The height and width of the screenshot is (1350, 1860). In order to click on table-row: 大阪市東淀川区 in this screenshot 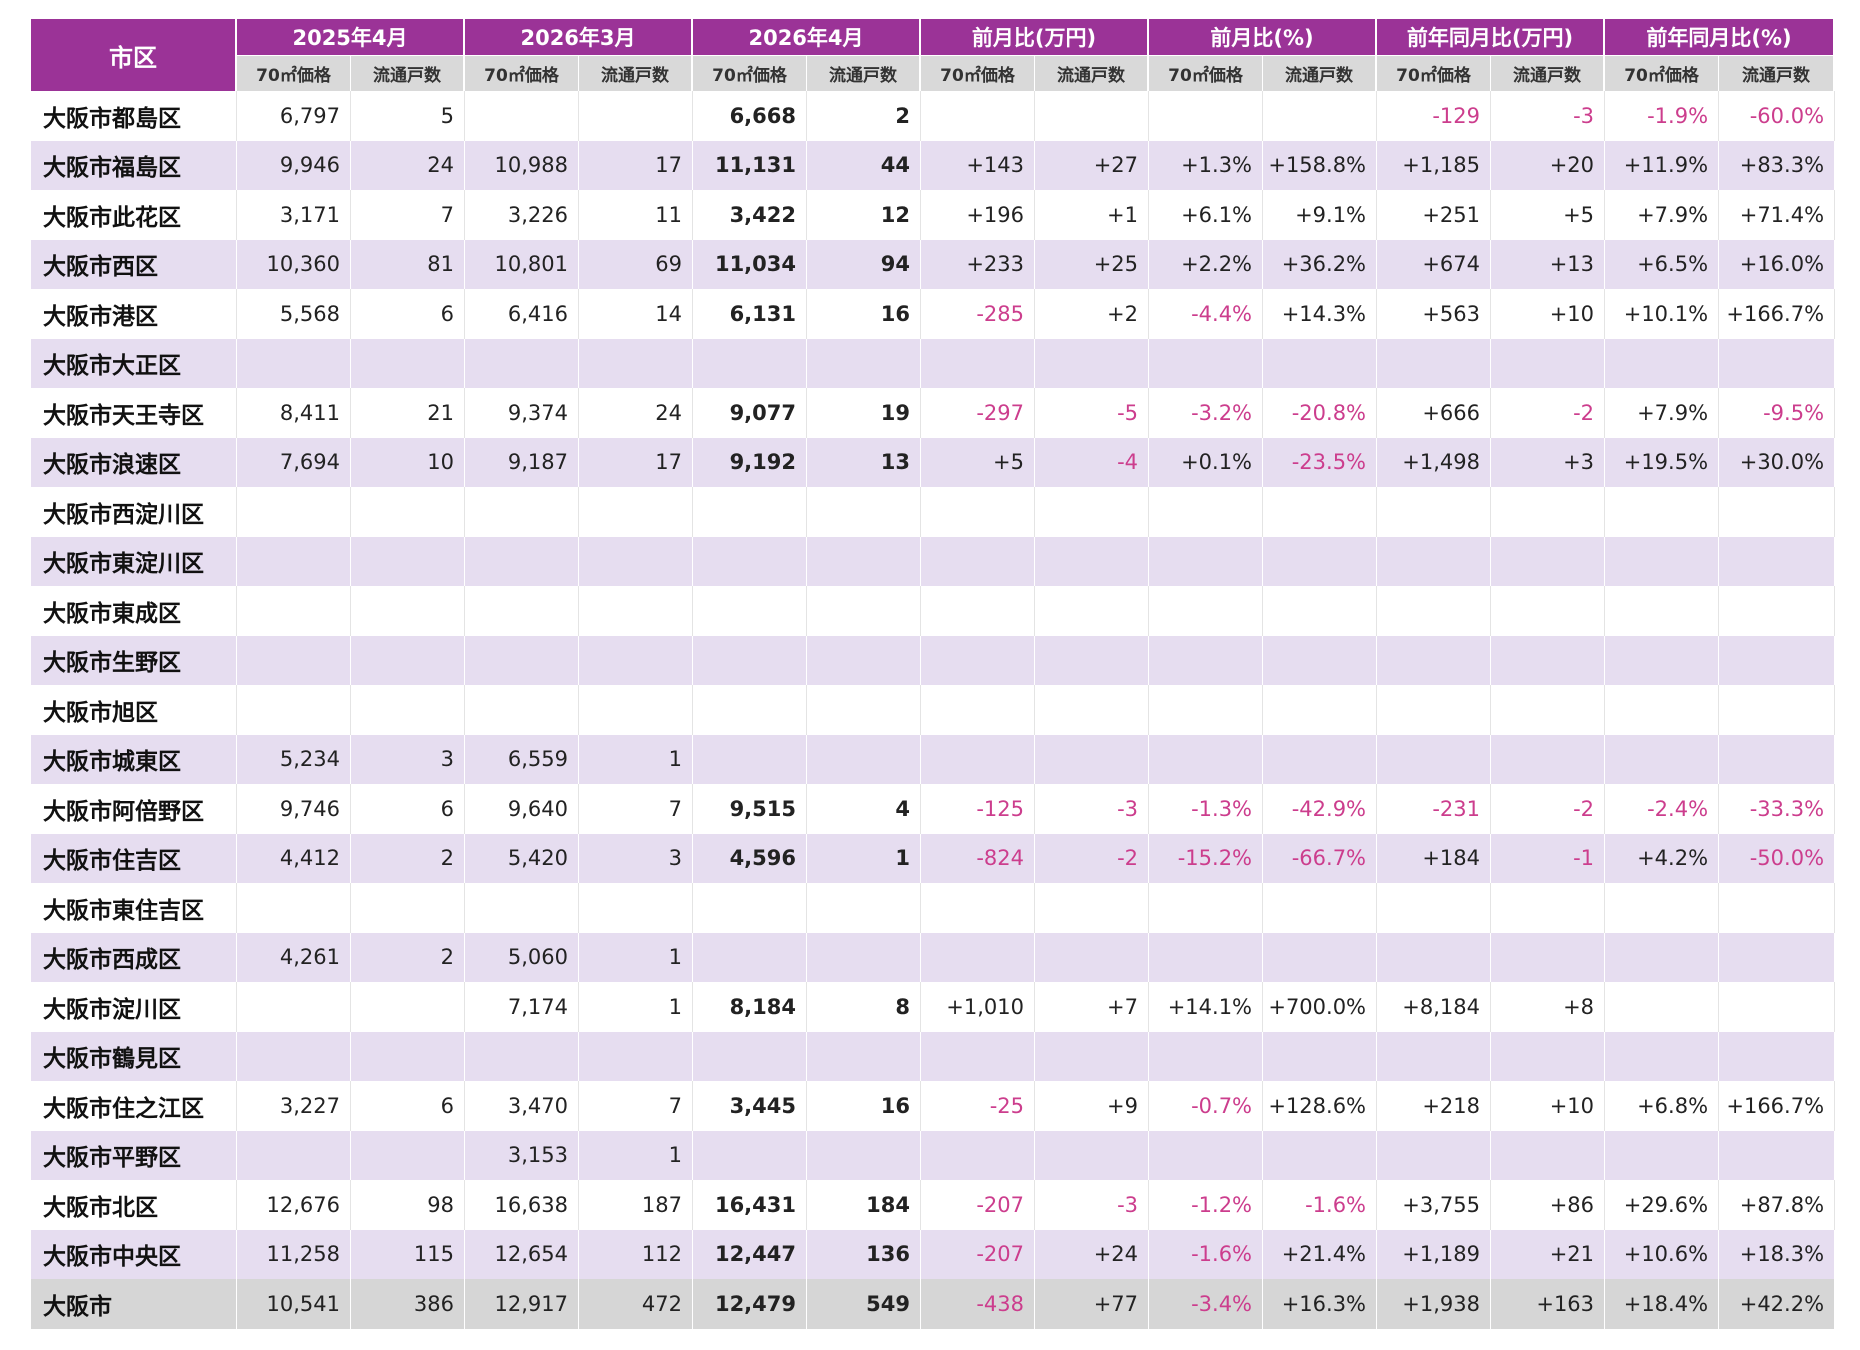, I will do `click(933, 561)`.